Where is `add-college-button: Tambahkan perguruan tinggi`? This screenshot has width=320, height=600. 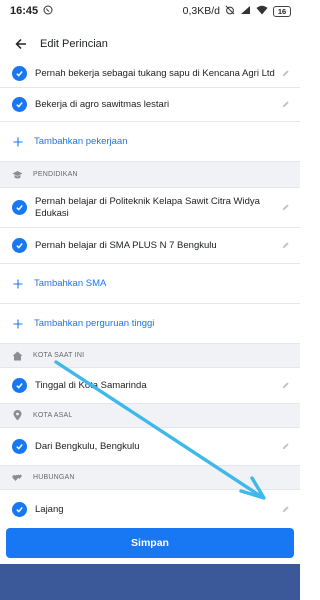 add-college-button: Tambahkan perguruan tinggi is located at coordinates (150, 324).